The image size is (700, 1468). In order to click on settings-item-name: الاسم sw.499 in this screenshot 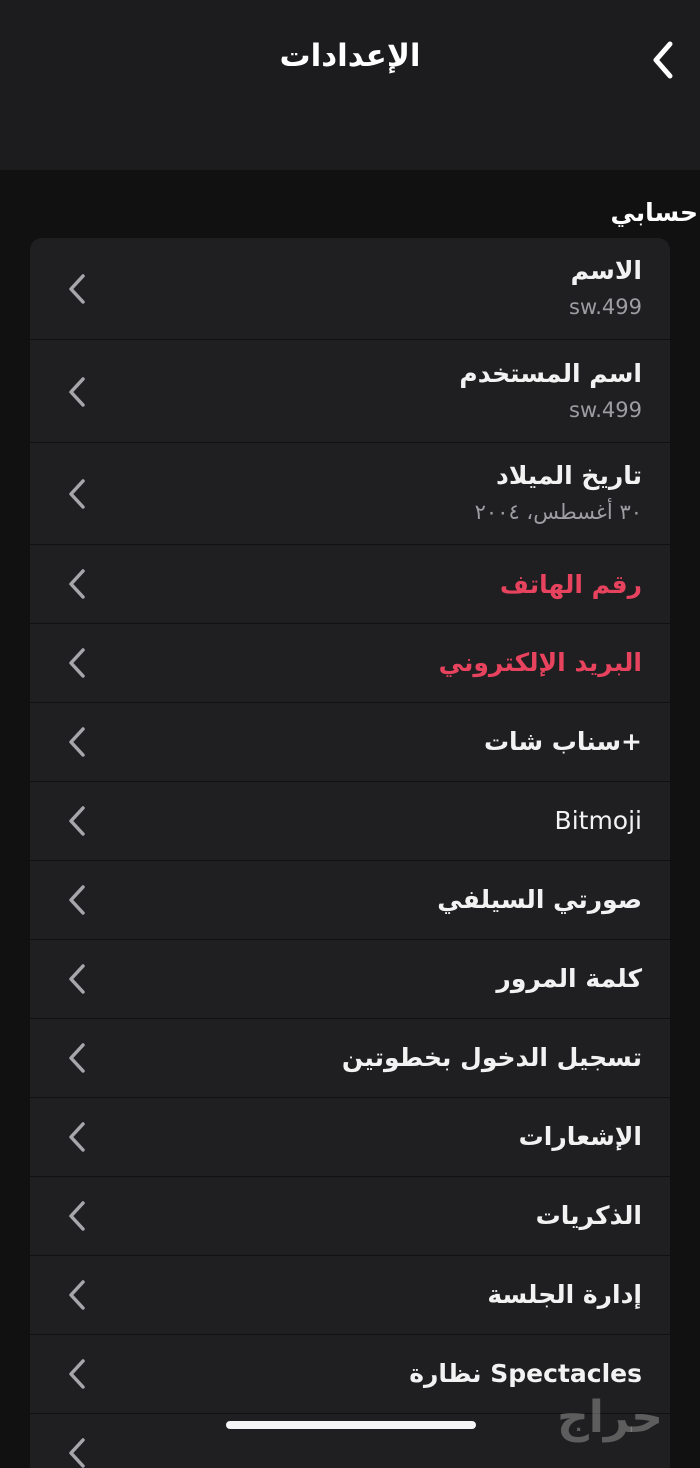, I will do `click(350, 289)`.